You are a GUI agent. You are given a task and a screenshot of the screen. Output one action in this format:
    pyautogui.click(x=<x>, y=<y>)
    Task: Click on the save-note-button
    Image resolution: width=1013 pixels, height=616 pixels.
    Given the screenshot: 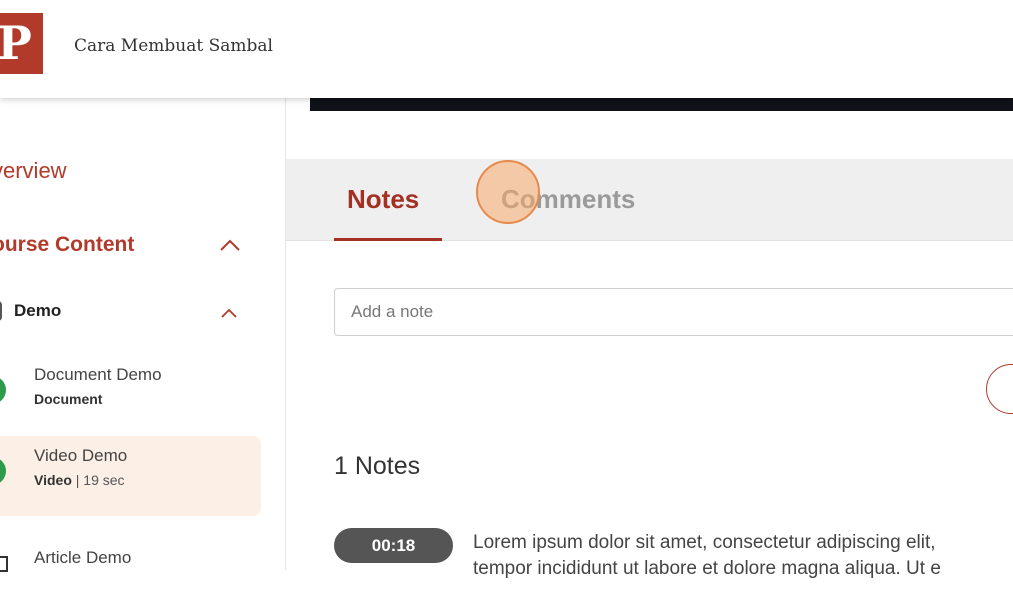 What is the action you would take?
    pyautogui.click(x=999, y=389)
    